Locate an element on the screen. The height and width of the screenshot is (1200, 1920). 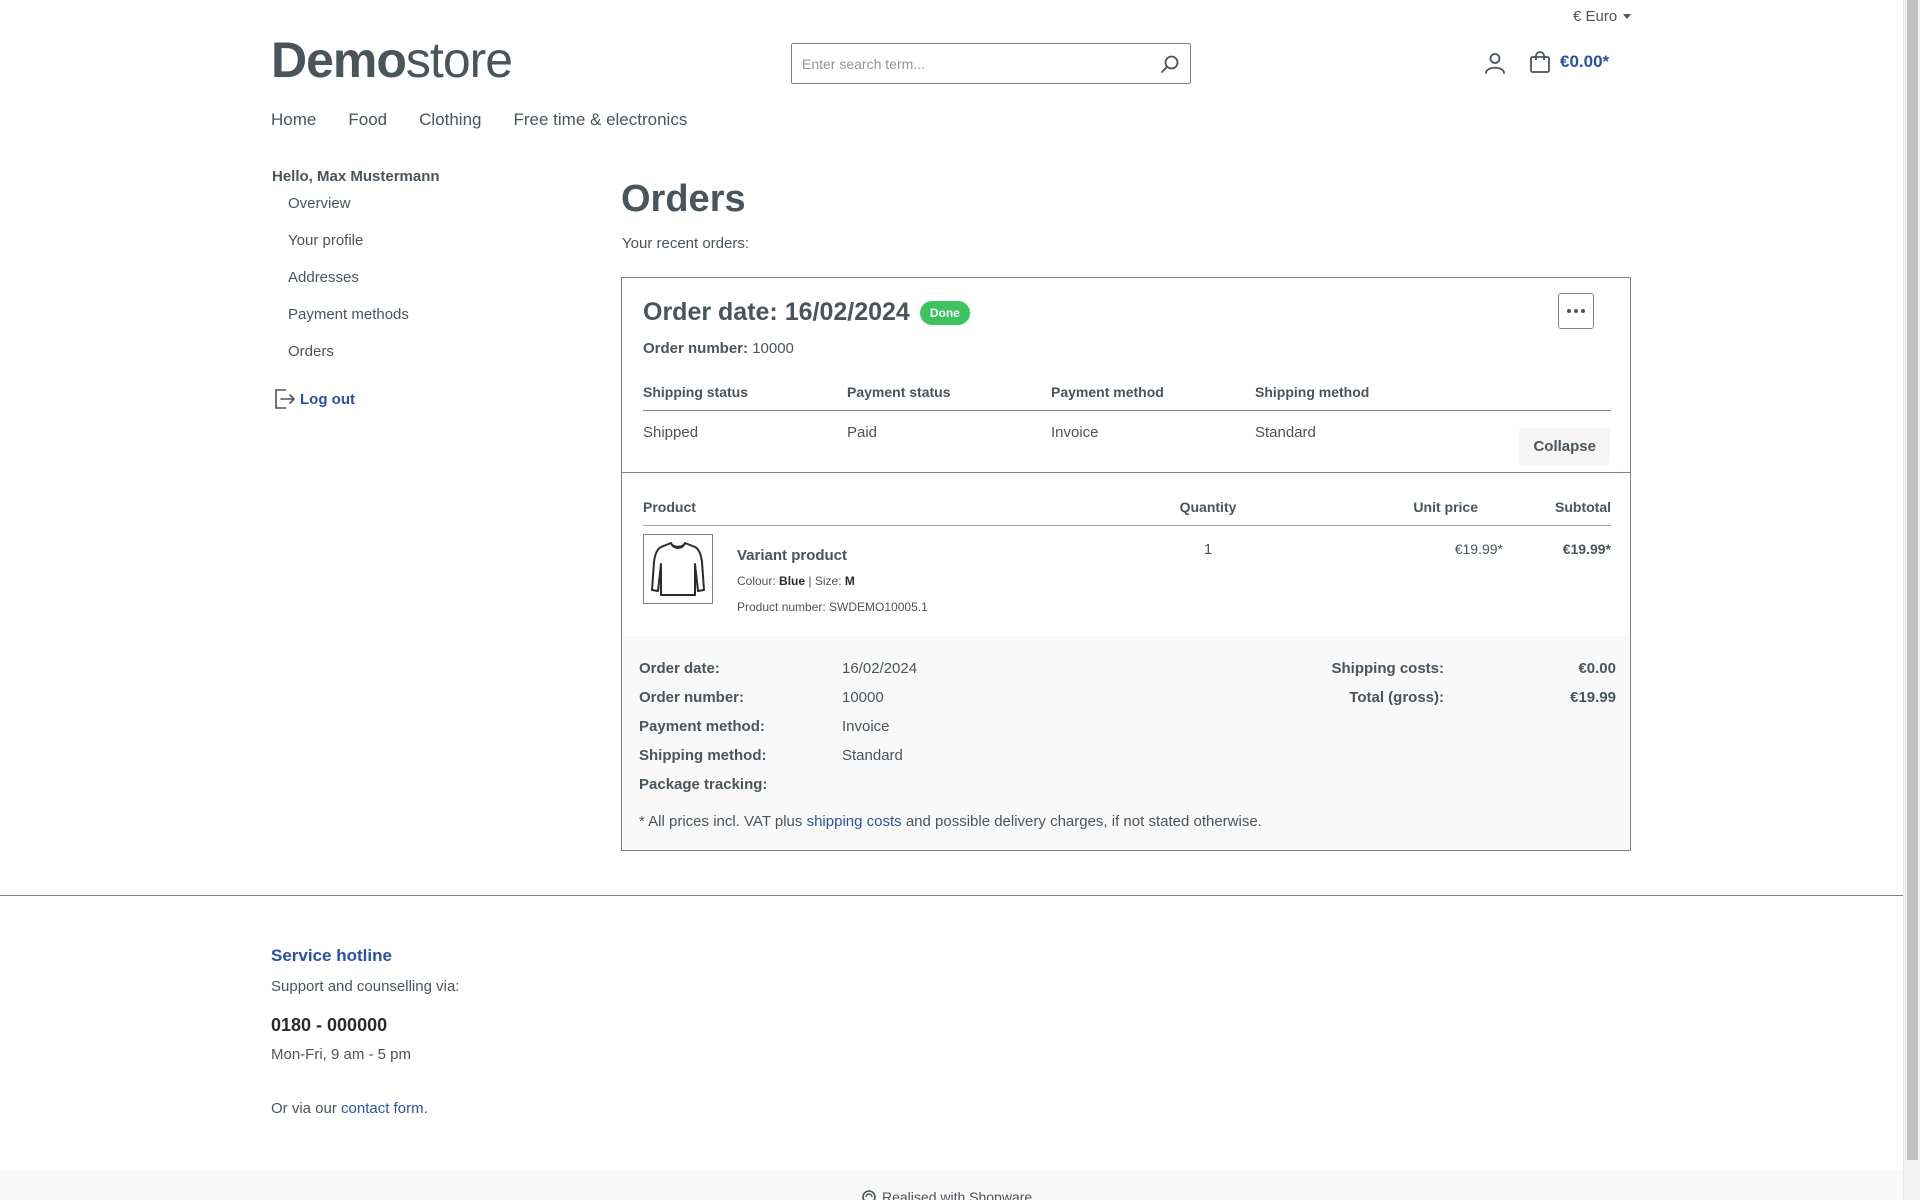
product-image is located at coordinates (678, 569).